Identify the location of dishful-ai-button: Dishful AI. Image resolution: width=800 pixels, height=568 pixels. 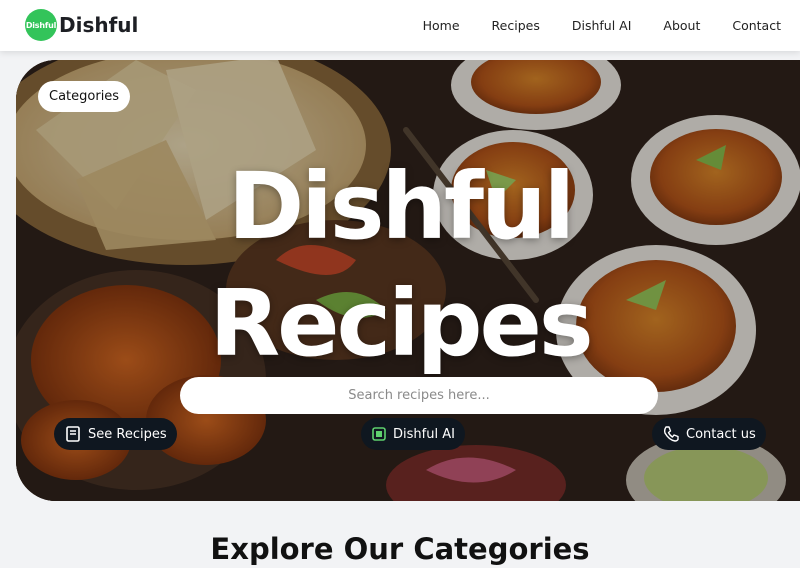
(413, 434).